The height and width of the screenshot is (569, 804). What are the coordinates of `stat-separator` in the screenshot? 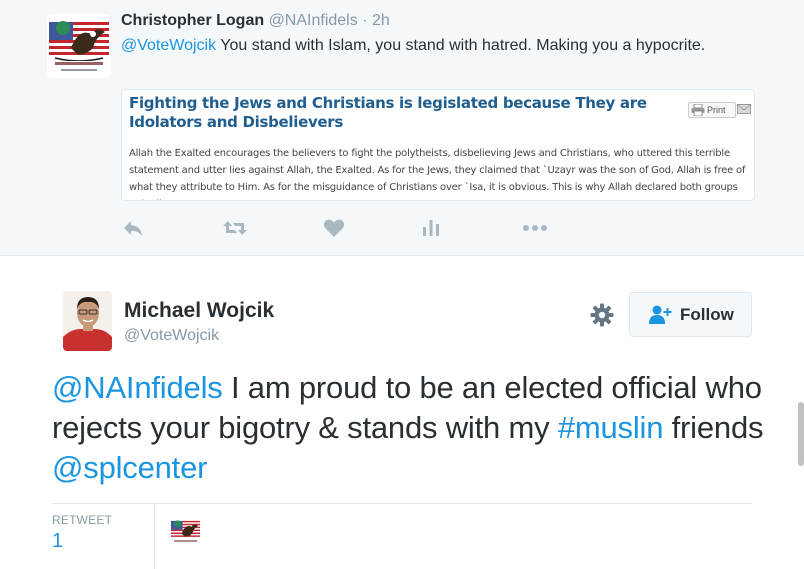 It's located at (154, 536).